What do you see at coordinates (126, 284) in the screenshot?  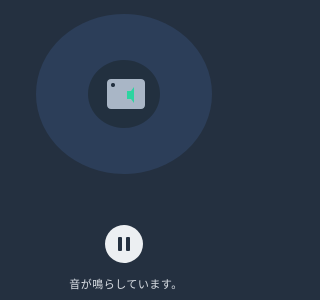 I see `playing-status-text: 音が鳴らしています。` at bounding box center [126, 284].